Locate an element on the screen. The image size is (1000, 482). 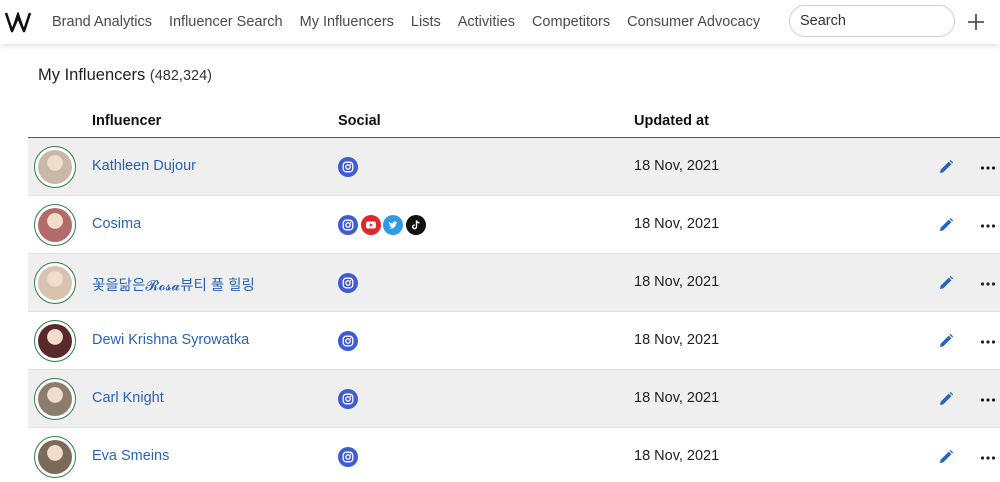
nav-item-brand-analytics: Brand Analytics is located at coordinates (102, 22).